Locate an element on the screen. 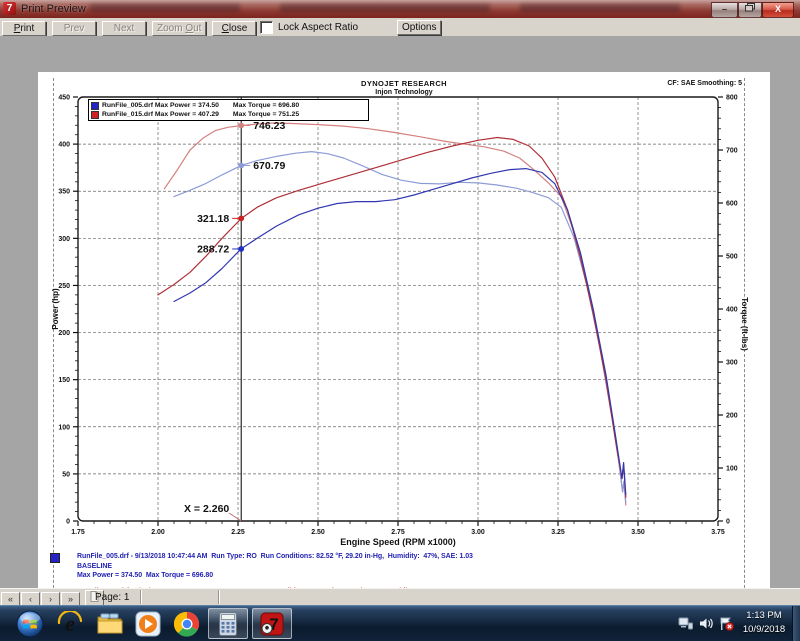 The width and height of the screenshot is (800, 641). cursor-value-label: 670.79 is located at coordinates (269, 166).